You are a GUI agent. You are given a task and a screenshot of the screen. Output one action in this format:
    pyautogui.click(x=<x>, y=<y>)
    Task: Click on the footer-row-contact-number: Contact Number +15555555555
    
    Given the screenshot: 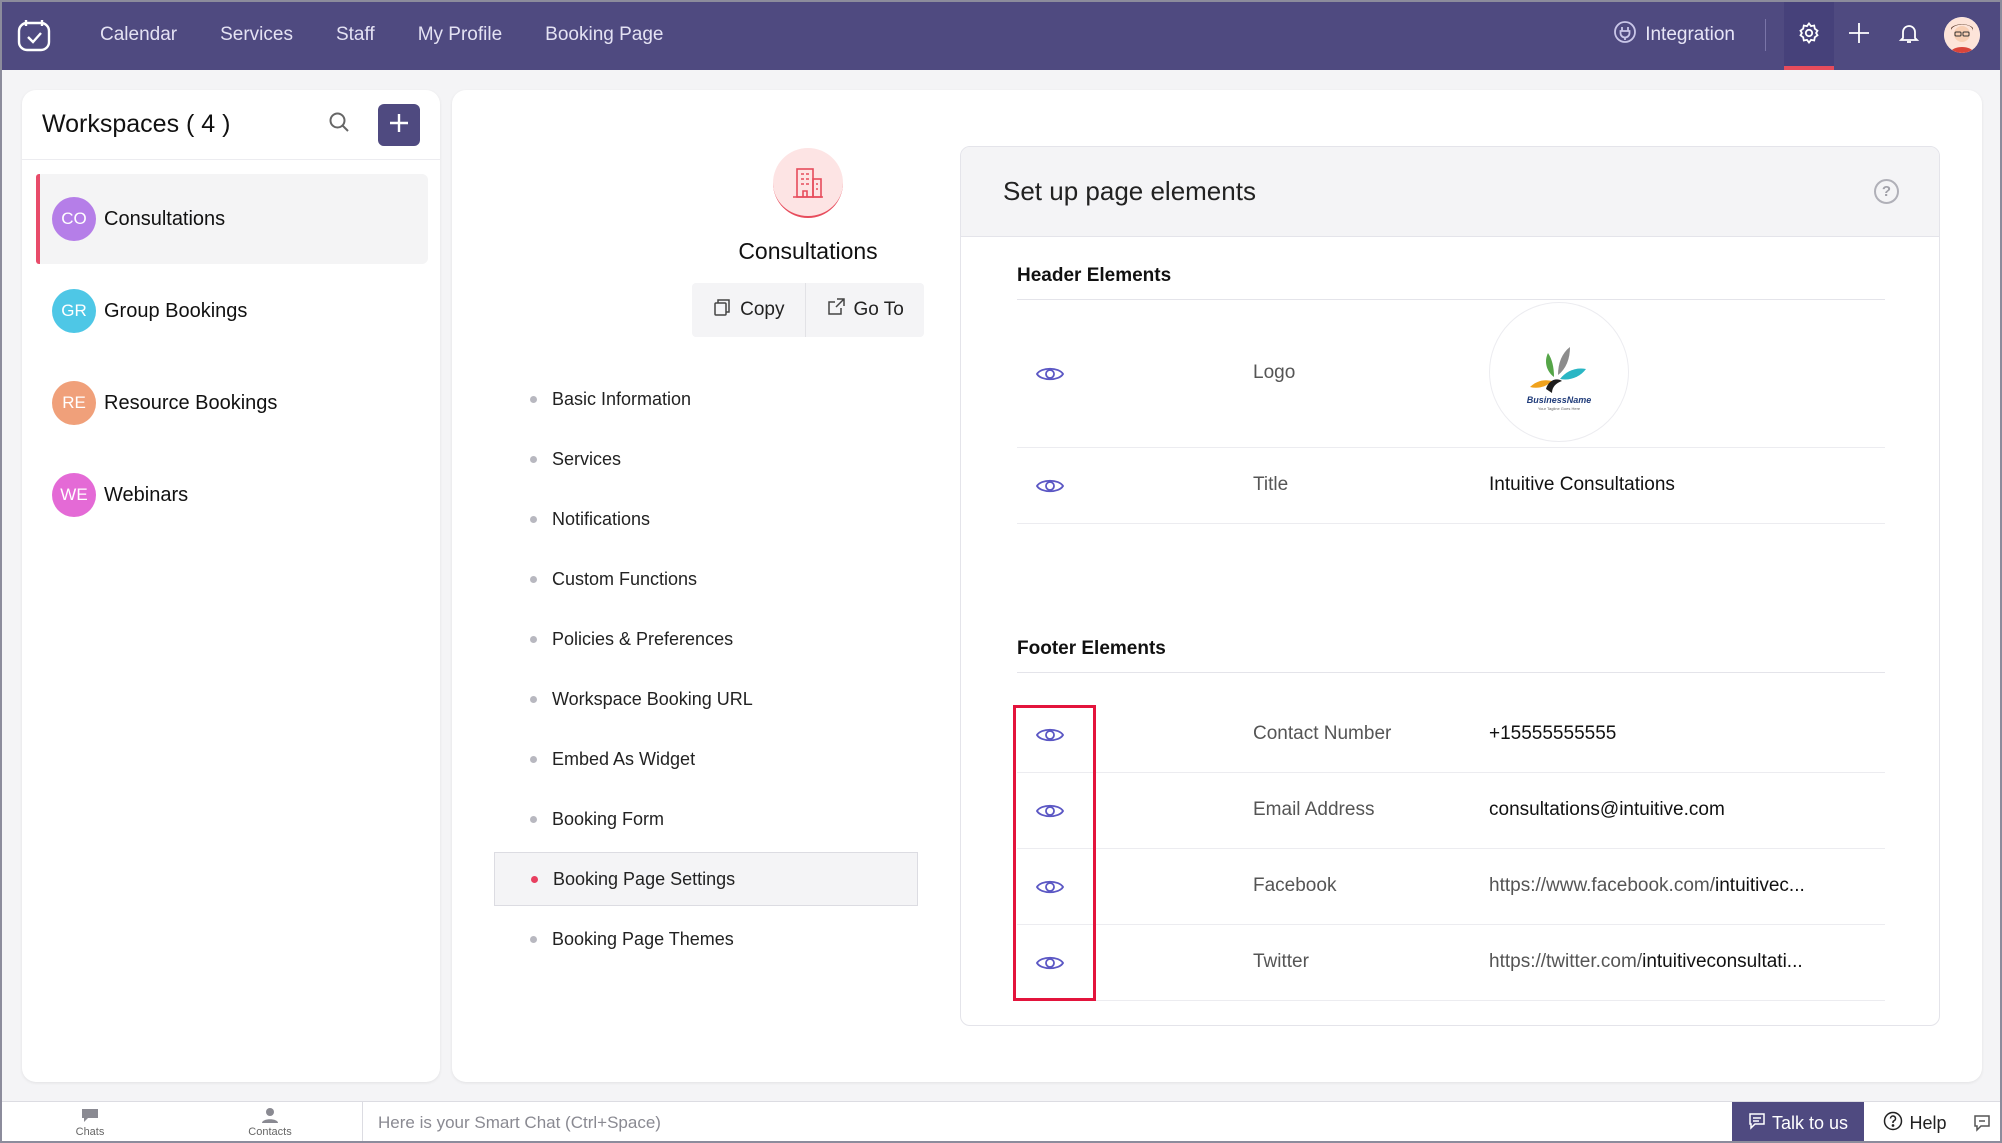 What is the action you would take?
    pyautogui.click(x=1451, y=735)
    